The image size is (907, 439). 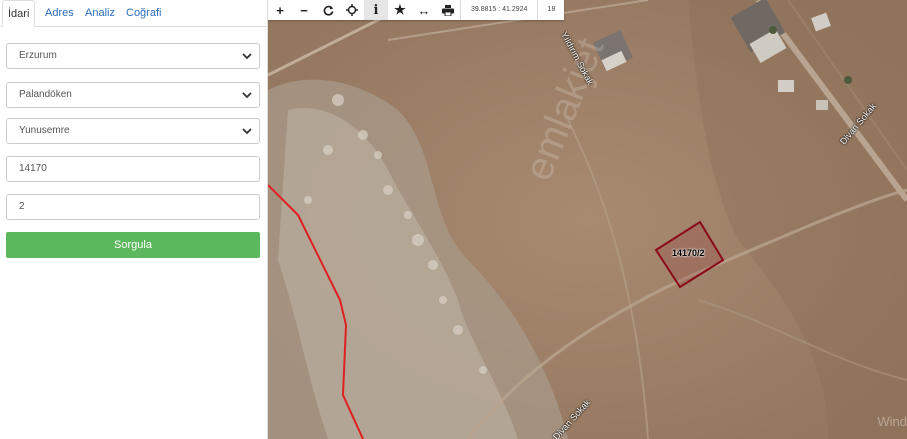 What do you see at coordinates (59, 13) in the screenshot?
I see `tab-adres: Adres` at bounding box center [59, 13].